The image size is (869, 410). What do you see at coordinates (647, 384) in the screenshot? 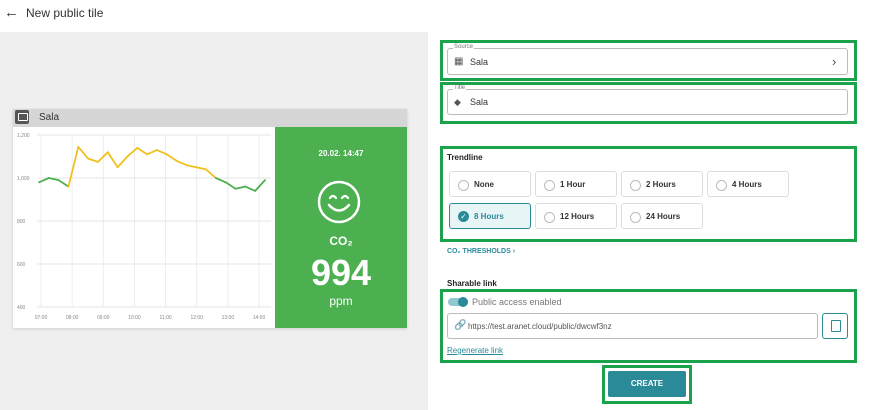
I see `create-button: CREATE` at bounding box center [647, 384].